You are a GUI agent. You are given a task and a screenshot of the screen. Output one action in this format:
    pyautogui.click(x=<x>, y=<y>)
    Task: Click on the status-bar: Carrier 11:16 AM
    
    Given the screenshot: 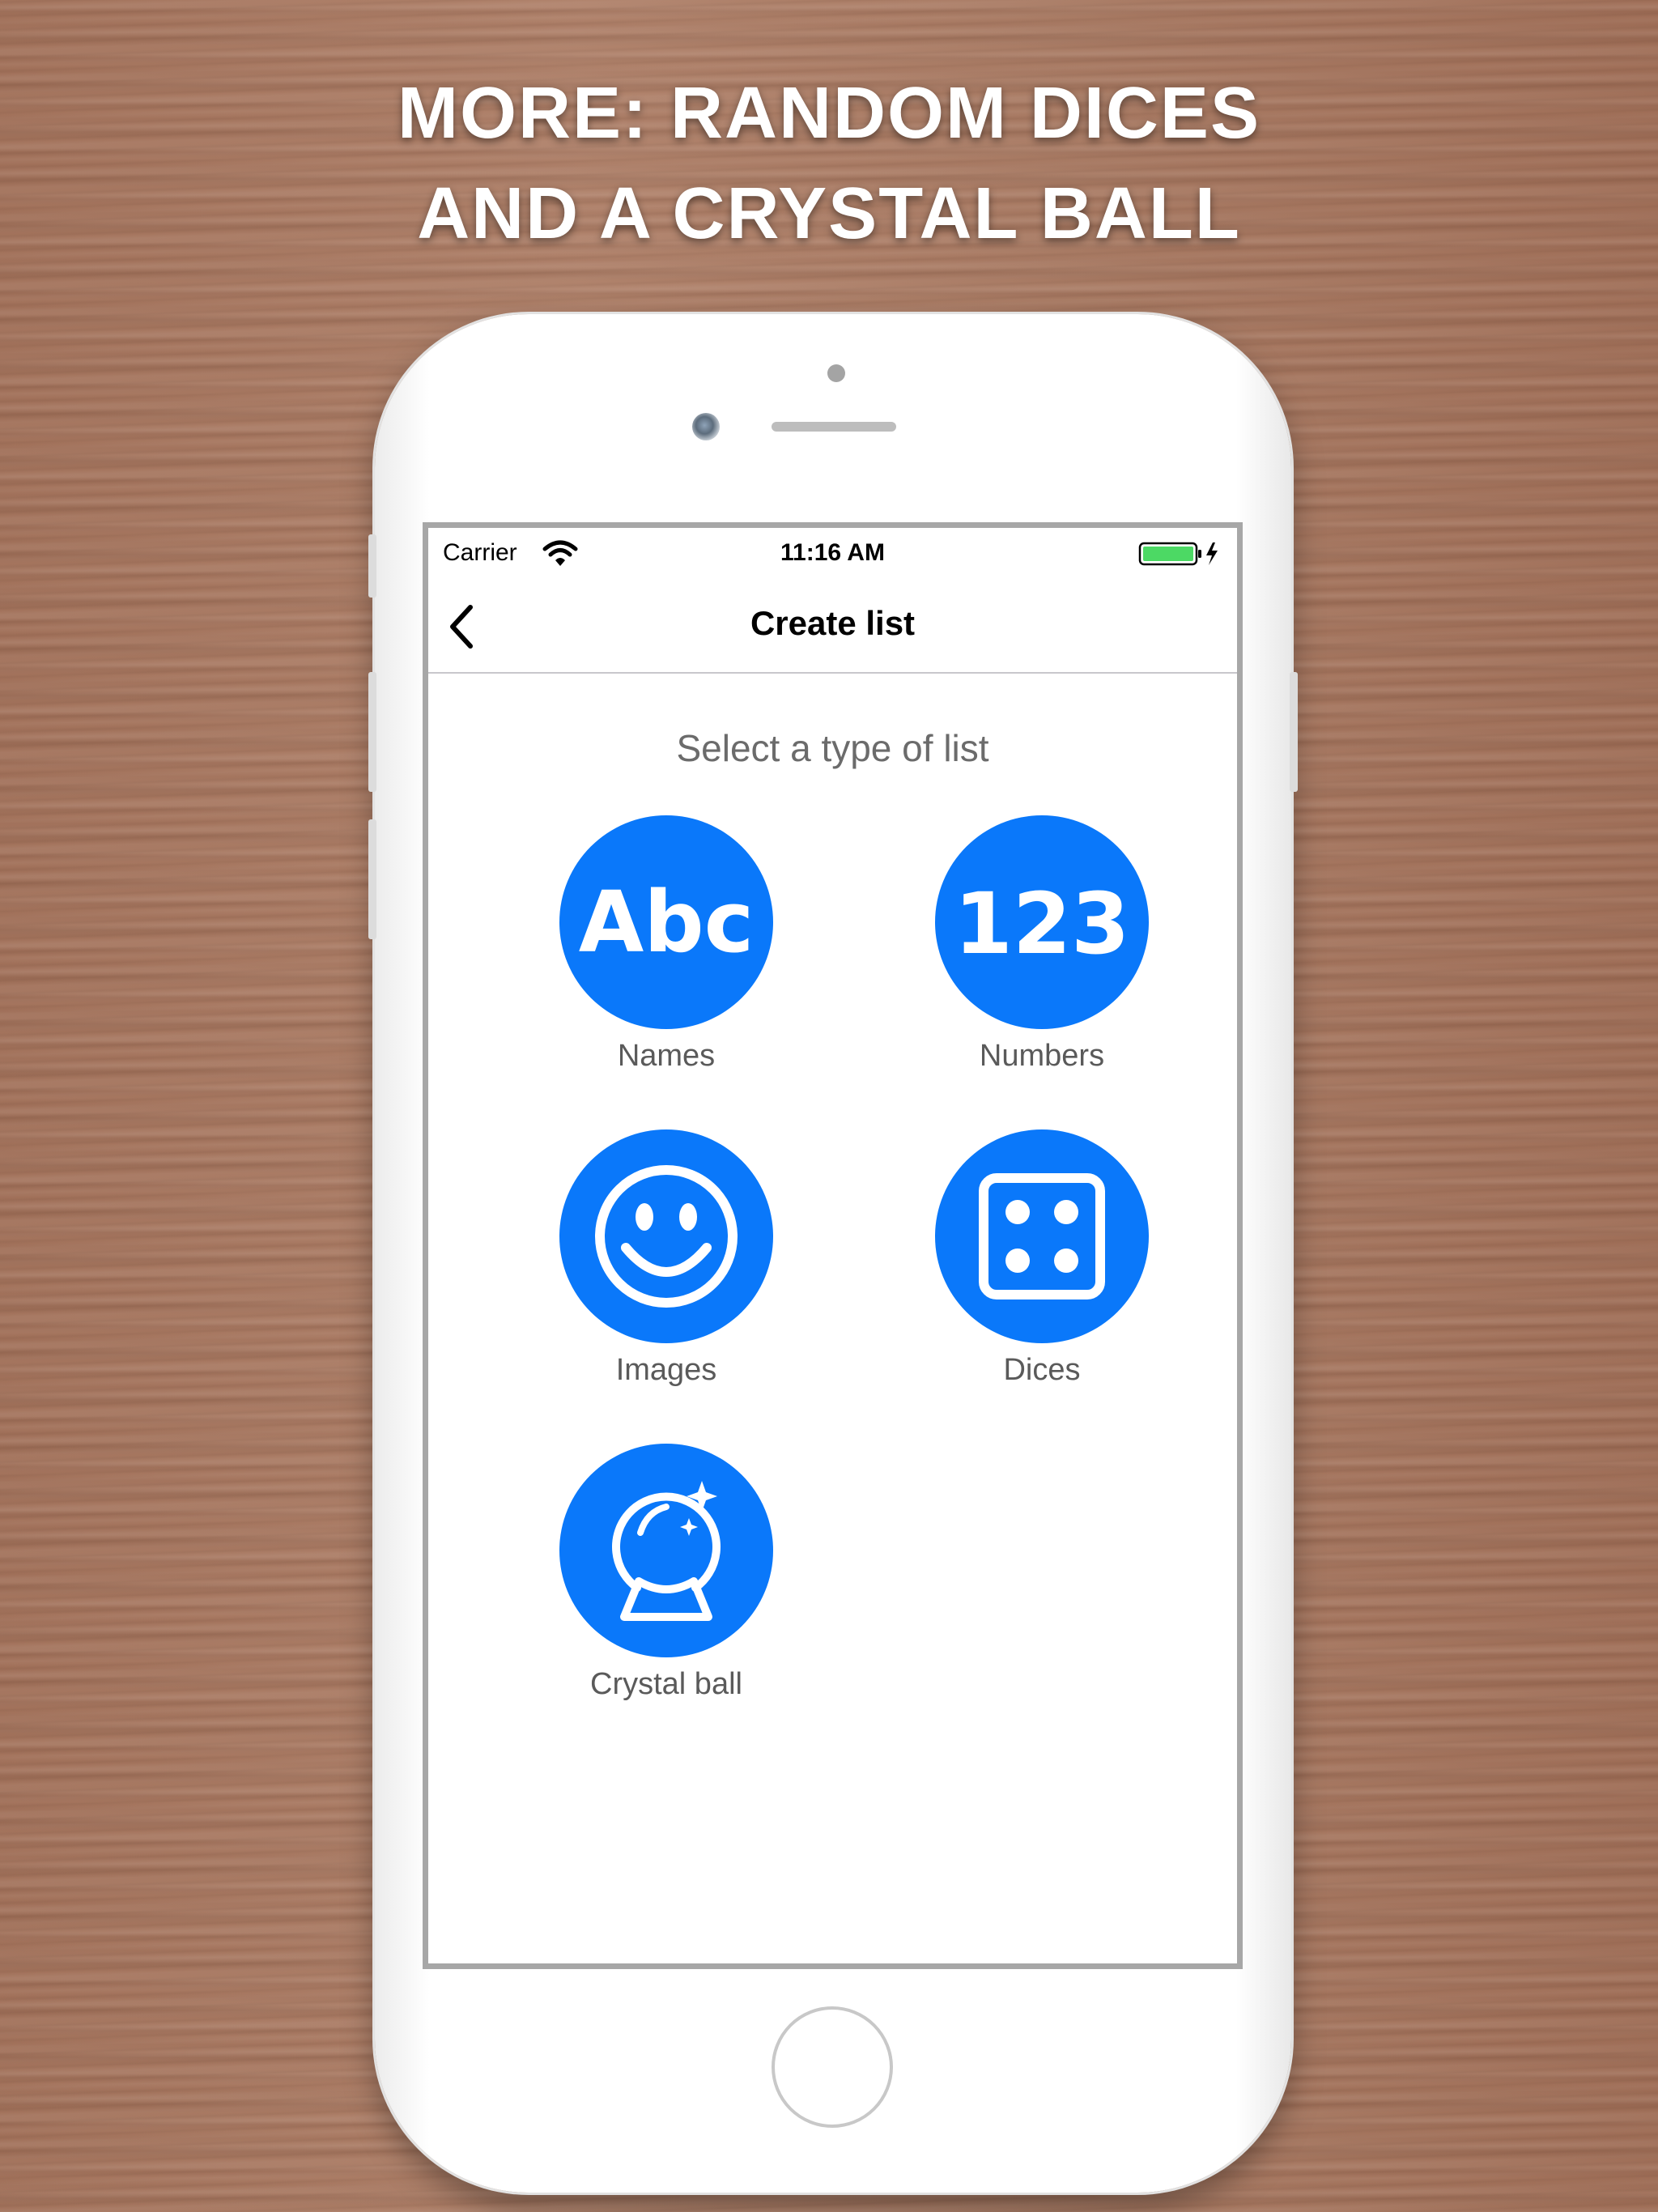 What is the action you would take?
    pyautogui.click(x=832, y=556)
    